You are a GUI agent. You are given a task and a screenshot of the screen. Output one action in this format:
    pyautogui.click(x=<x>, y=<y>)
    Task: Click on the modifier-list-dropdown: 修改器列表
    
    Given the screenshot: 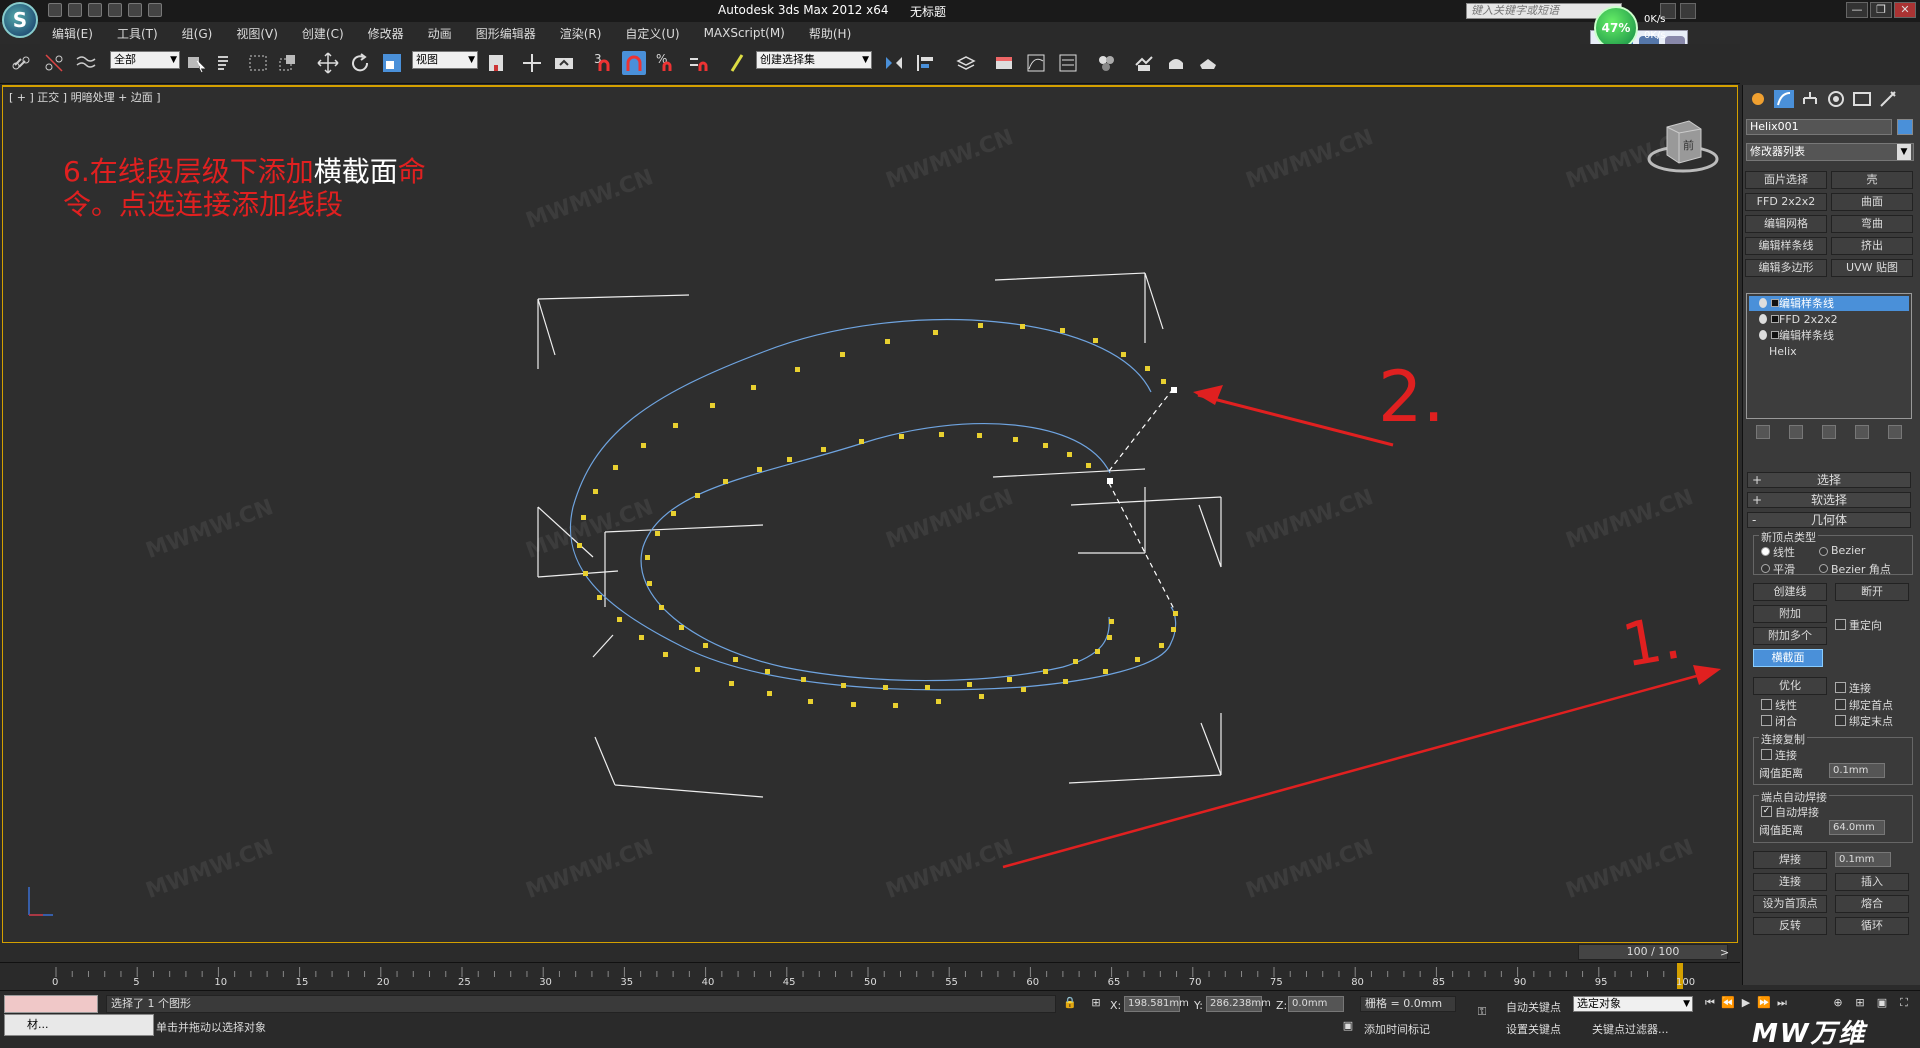 What is the action you would take?
    pyautogui.click(x=1830, y=152)
    